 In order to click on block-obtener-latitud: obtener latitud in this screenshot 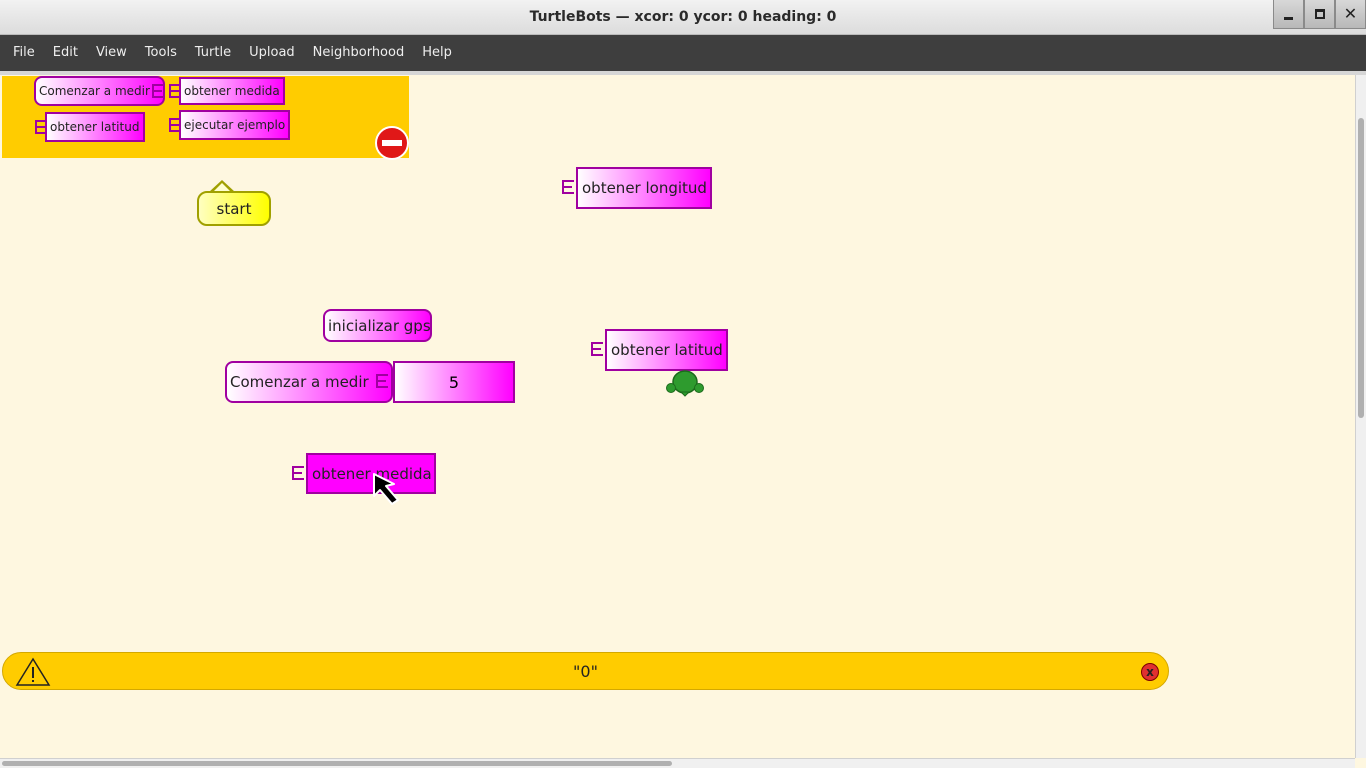, I will do `click(666, 350)`.